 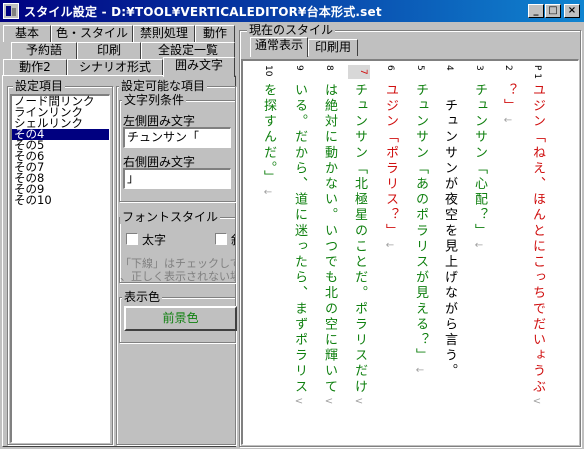 What do you see at coordinates (537, 239) in the screenshot?
I see `line-text: ユジン「ねえ、ほんとにこっちでだいょうぶ` at bounding box center [537, 239].